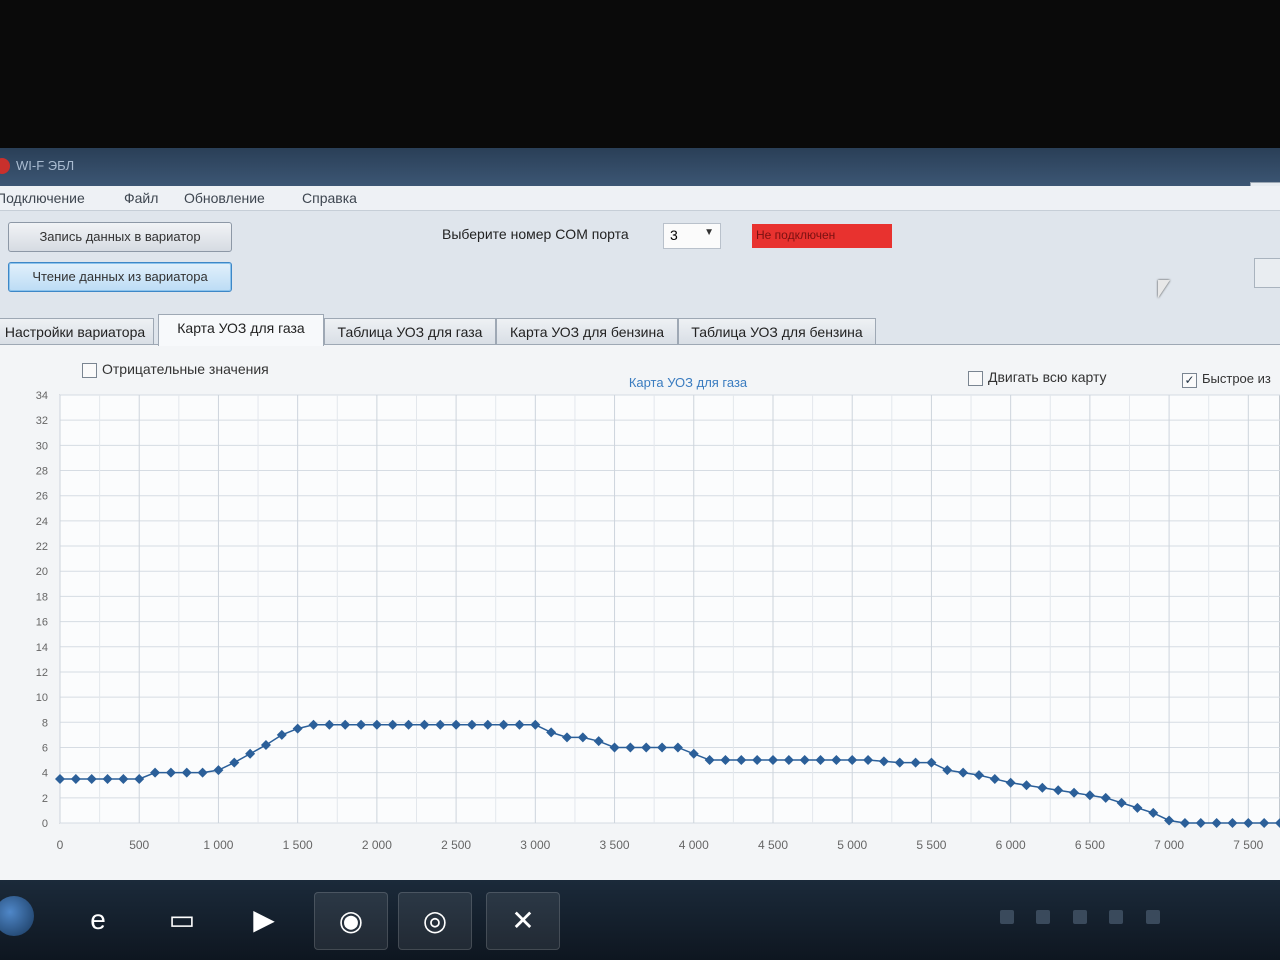  I want to click on x-tick-label: 5 500, so click(931, 845).